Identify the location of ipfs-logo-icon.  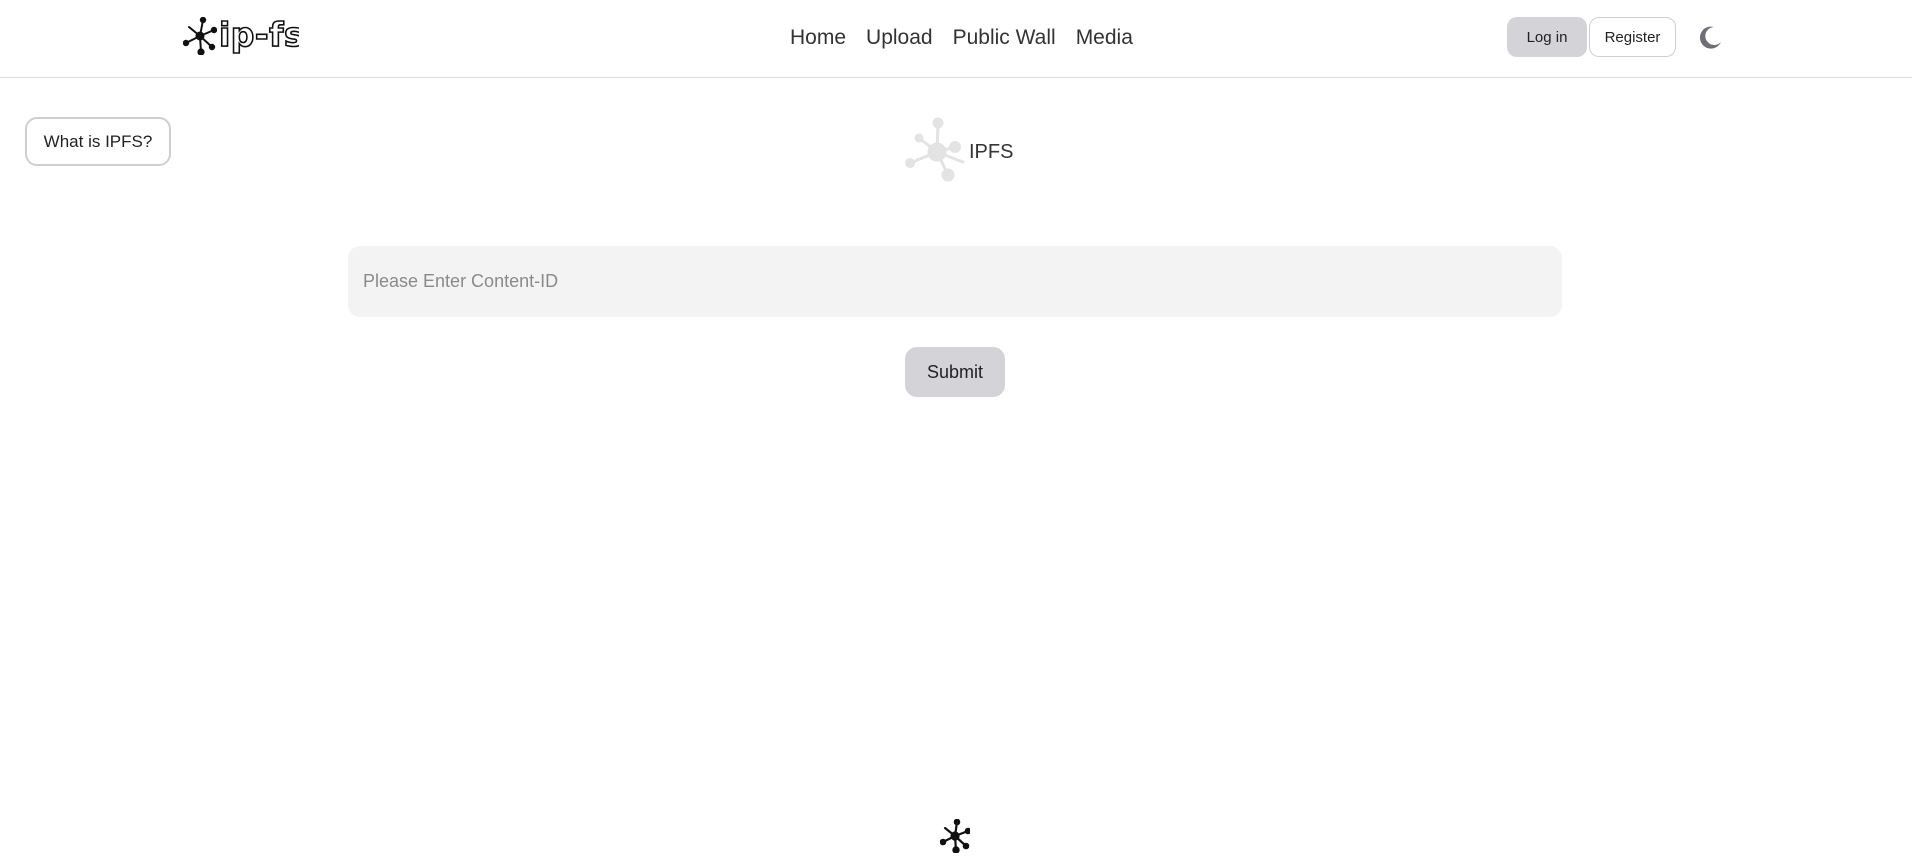
(200, 36).